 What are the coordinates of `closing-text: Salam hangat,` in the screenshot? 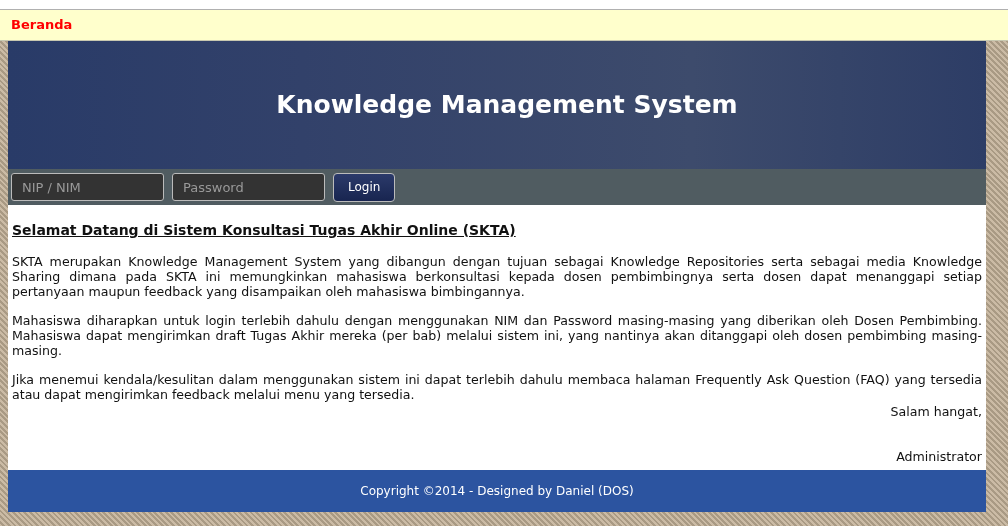 It's located at (935, 411).